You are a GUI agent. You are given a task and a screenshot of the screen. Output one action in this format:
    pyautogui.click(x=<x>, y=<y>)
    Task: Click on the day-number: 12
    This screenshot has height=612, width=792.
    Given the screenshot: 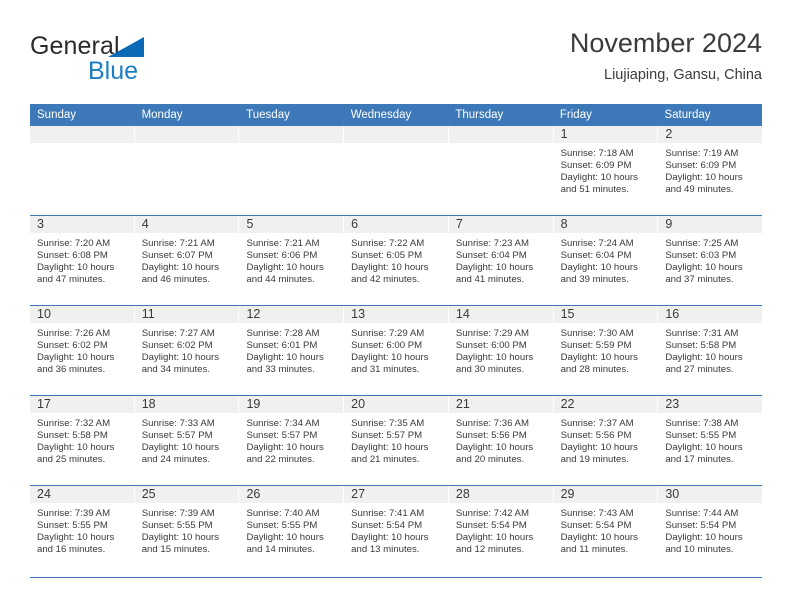 What is the action you would take?
    pyautogui.click(x=291, y=314)
    